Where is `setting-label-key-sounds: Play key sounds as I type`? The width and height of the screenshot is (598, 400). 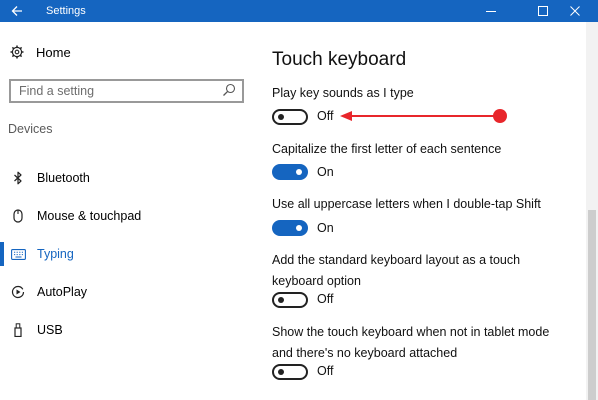 setting-label-key-sounds: Play key sounds as I type is located at coordinates (343, 93).